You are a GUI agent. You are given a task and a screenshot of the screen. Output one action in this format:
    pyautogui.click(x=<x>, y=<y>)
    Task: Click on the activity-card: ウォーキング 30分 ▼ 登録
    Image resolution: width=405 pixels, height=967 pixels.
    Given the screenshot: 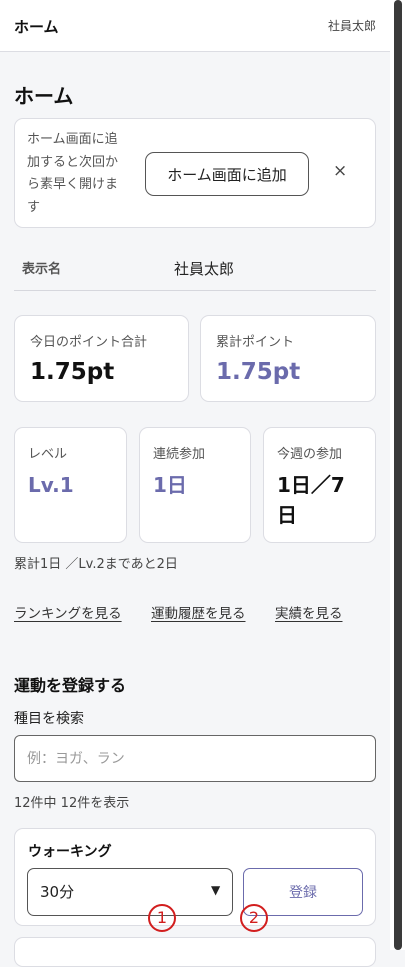 What is the action you would take?
    pyautogui.click(x=195, y=877)
    